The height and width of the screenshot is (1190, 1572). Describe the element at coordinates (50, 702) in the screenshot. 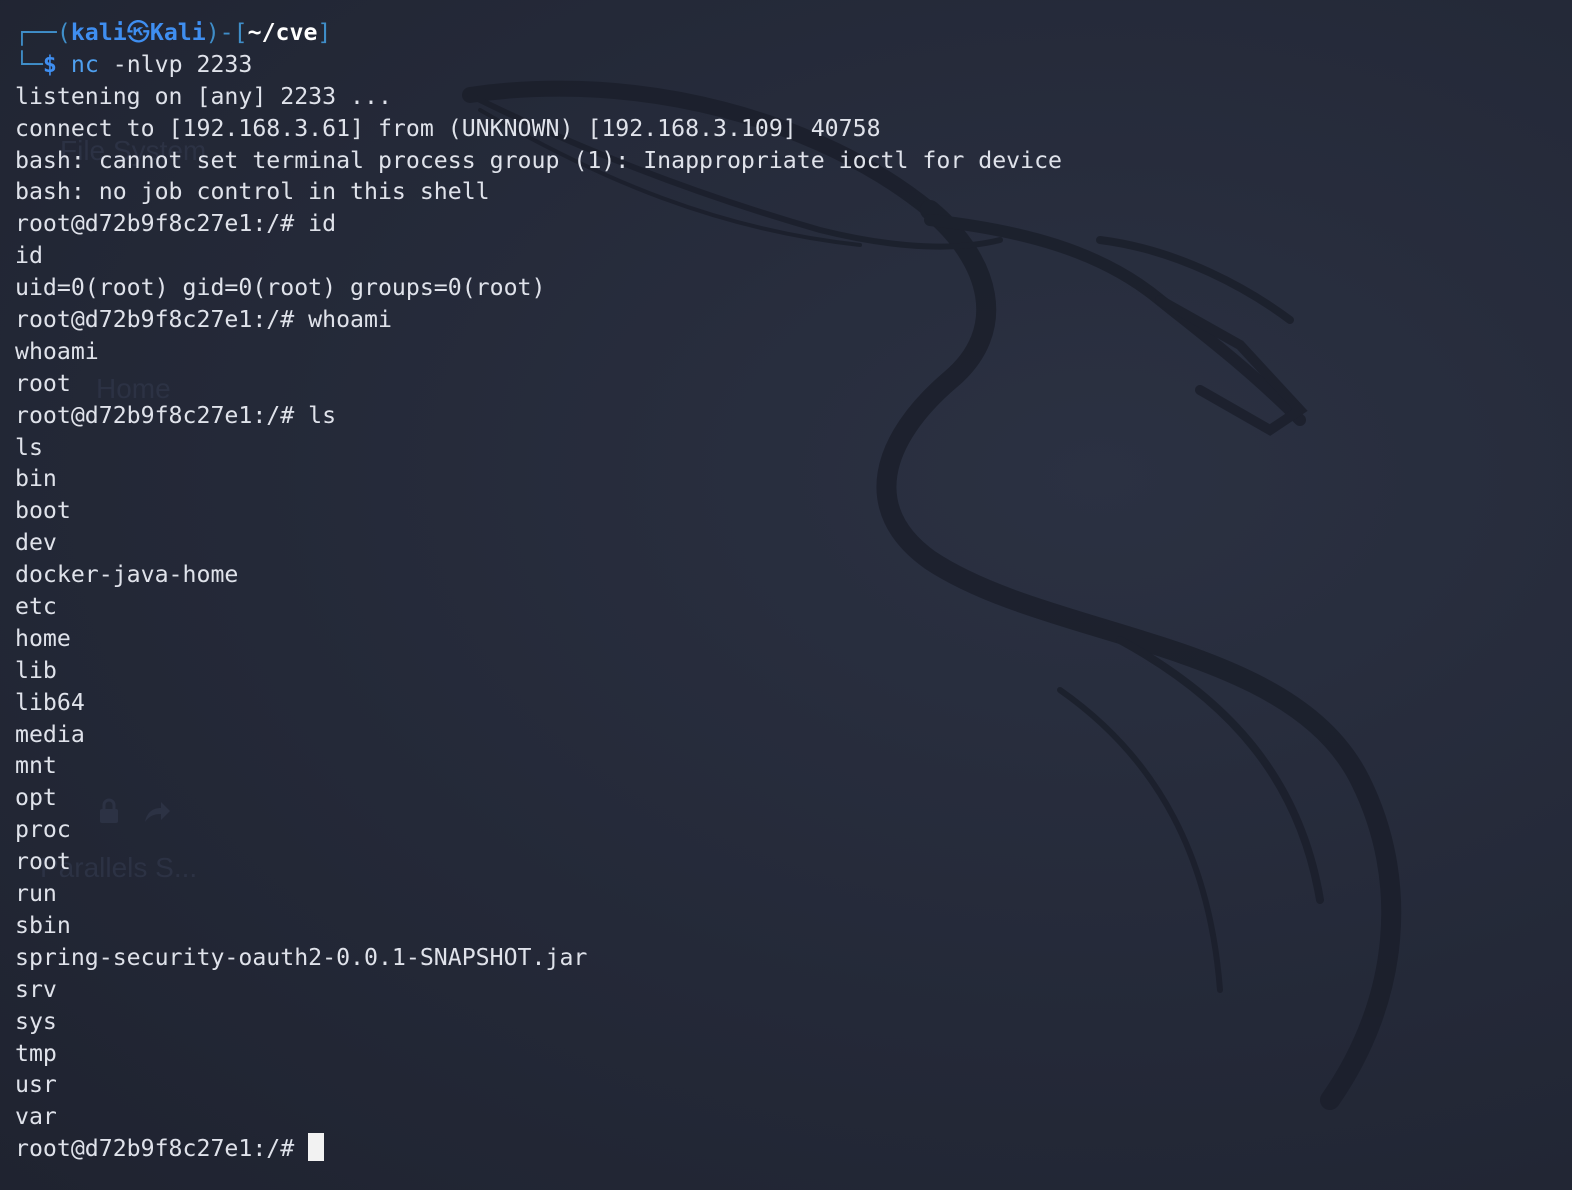

I see `output-line: lib64` at that location.